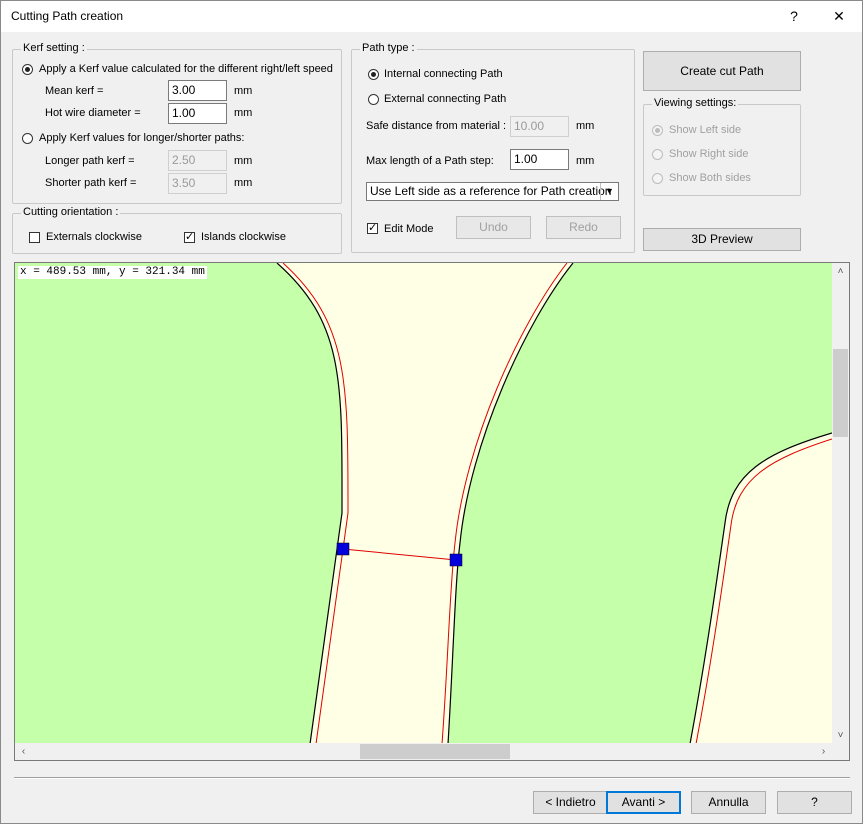 This screenshot has height=824, width=863. Describe the element at coordinates (372, 228) in the screenshot. I see `edit-mode-checkbox: ✓` at that location.